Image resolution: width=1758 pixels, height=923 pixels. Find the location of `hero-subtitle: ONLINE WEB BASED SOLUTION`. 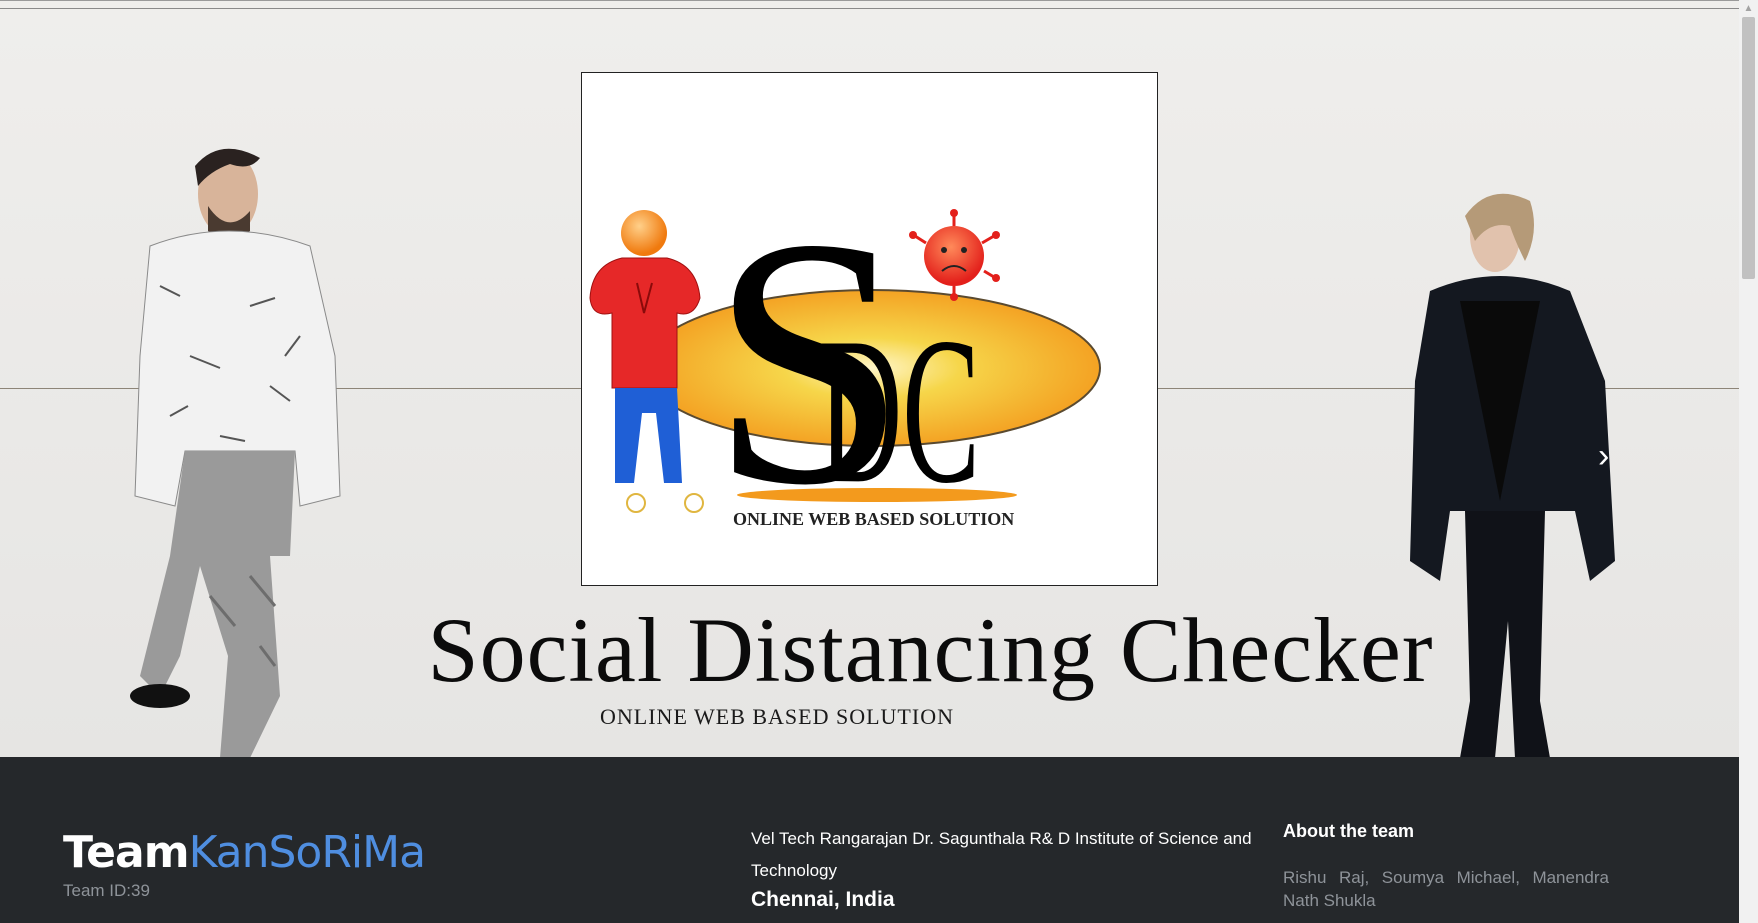

hero-subtitle: ONLINE WEB BASED SOLUTION is located at coordinates (777, 716).